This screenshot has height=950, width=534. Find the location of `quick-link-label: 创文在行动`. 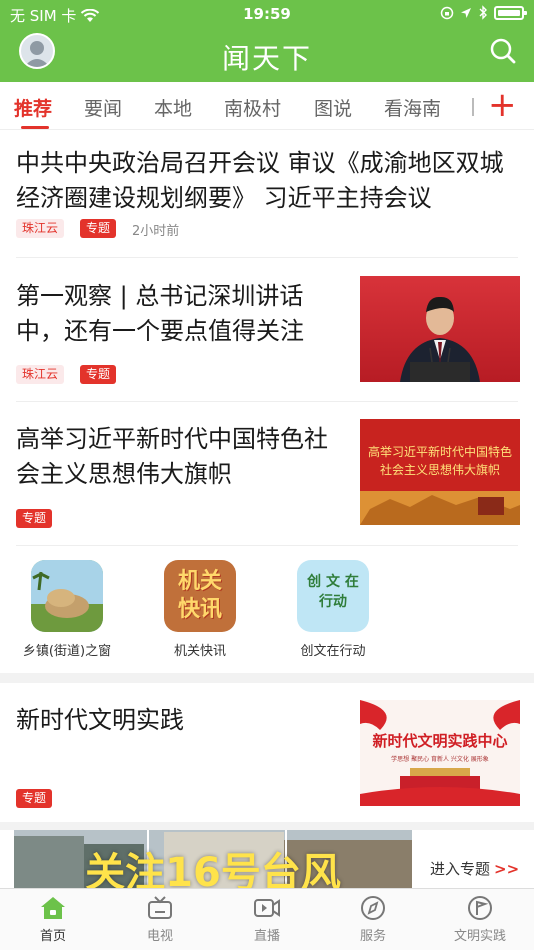

quick-link-label: 创文在行动 is located at coordinates (333, 651).